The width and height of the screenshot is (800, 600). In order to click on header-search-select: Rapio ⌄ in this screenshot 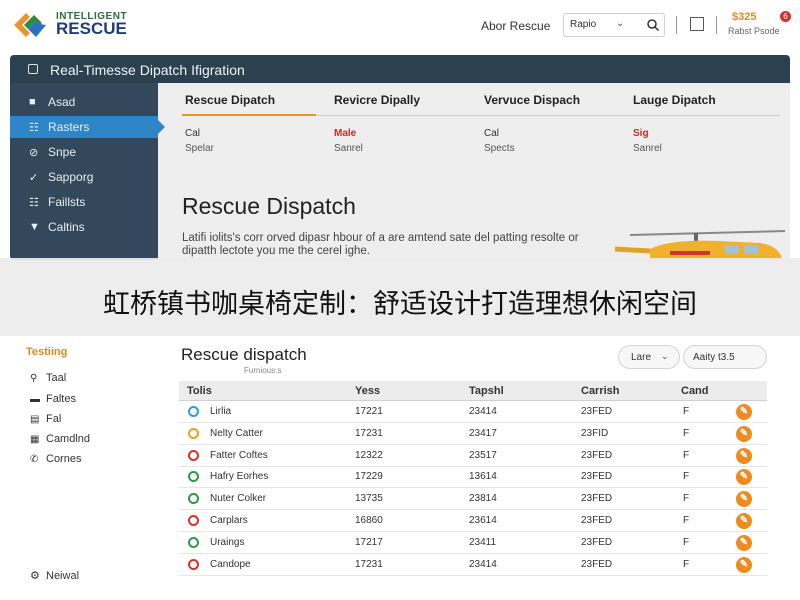, I will do `click(614, 25)`.